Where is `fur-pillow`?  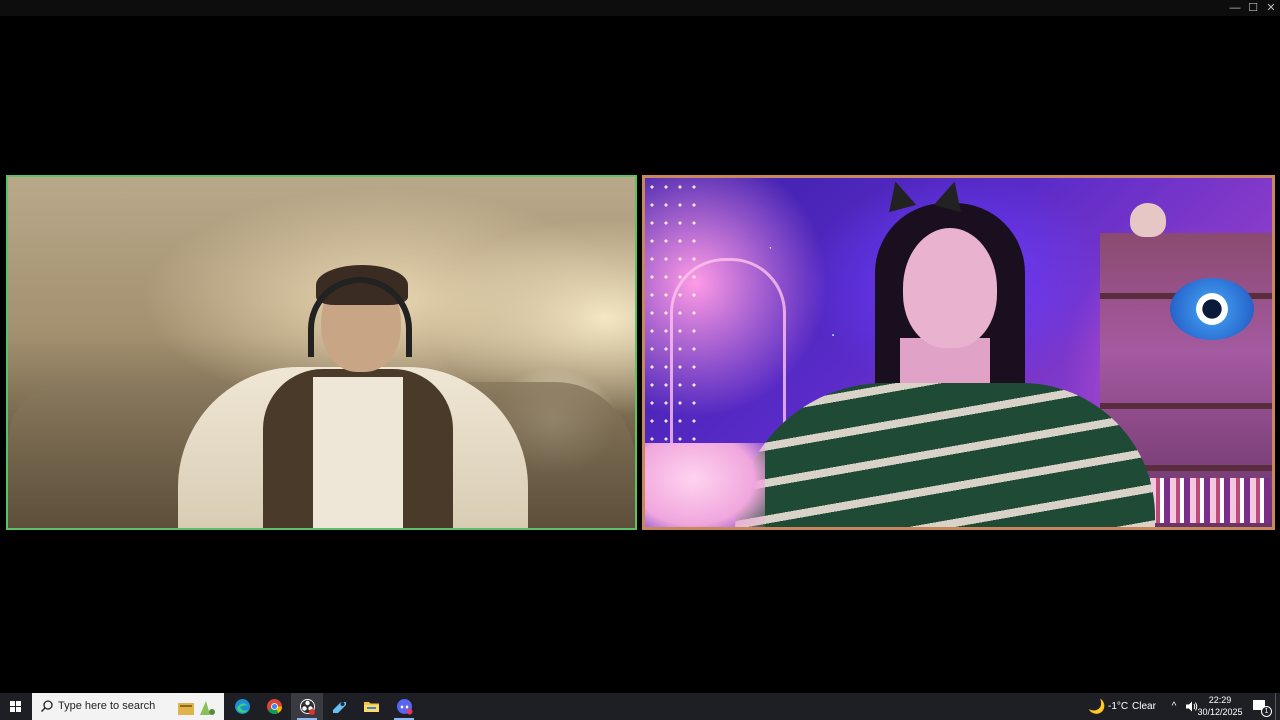
fur-pillow is located at coordinates (705, 485).